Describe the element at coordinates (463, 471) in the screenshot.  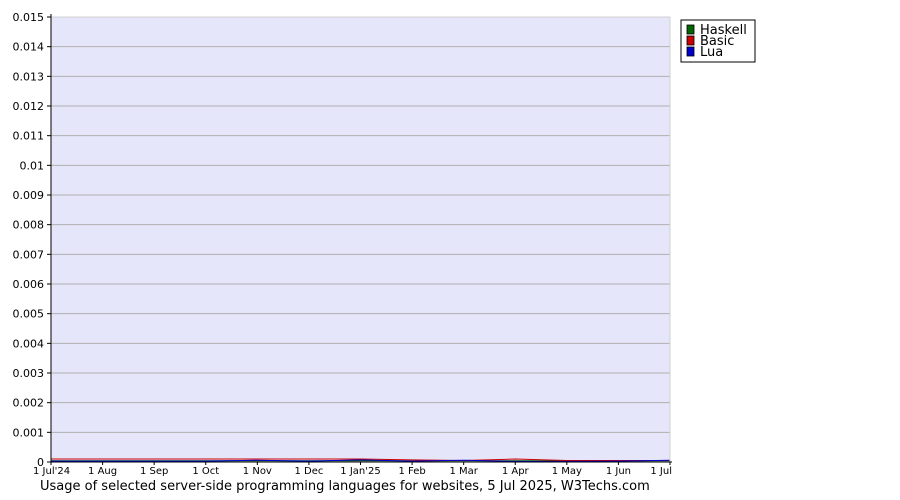
I see `x-tick-label: 1 Mar` at that location.